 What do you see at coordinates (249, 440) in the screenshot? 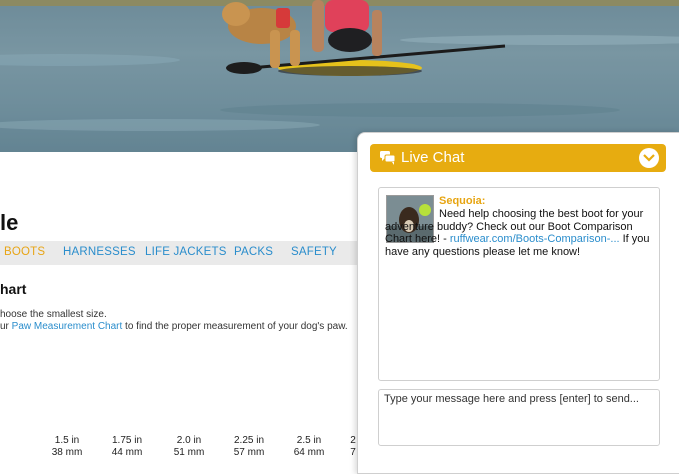
I see `size-inches: 2.25 in` at bounding box center [249, 440].